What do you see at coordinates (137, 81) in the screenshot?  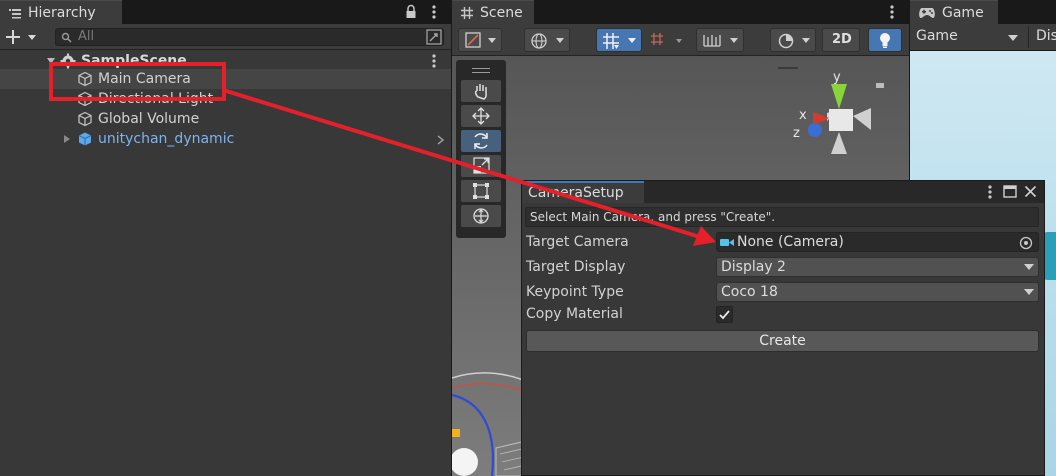 I see `highlight-box` at bounding box center [137, 81].